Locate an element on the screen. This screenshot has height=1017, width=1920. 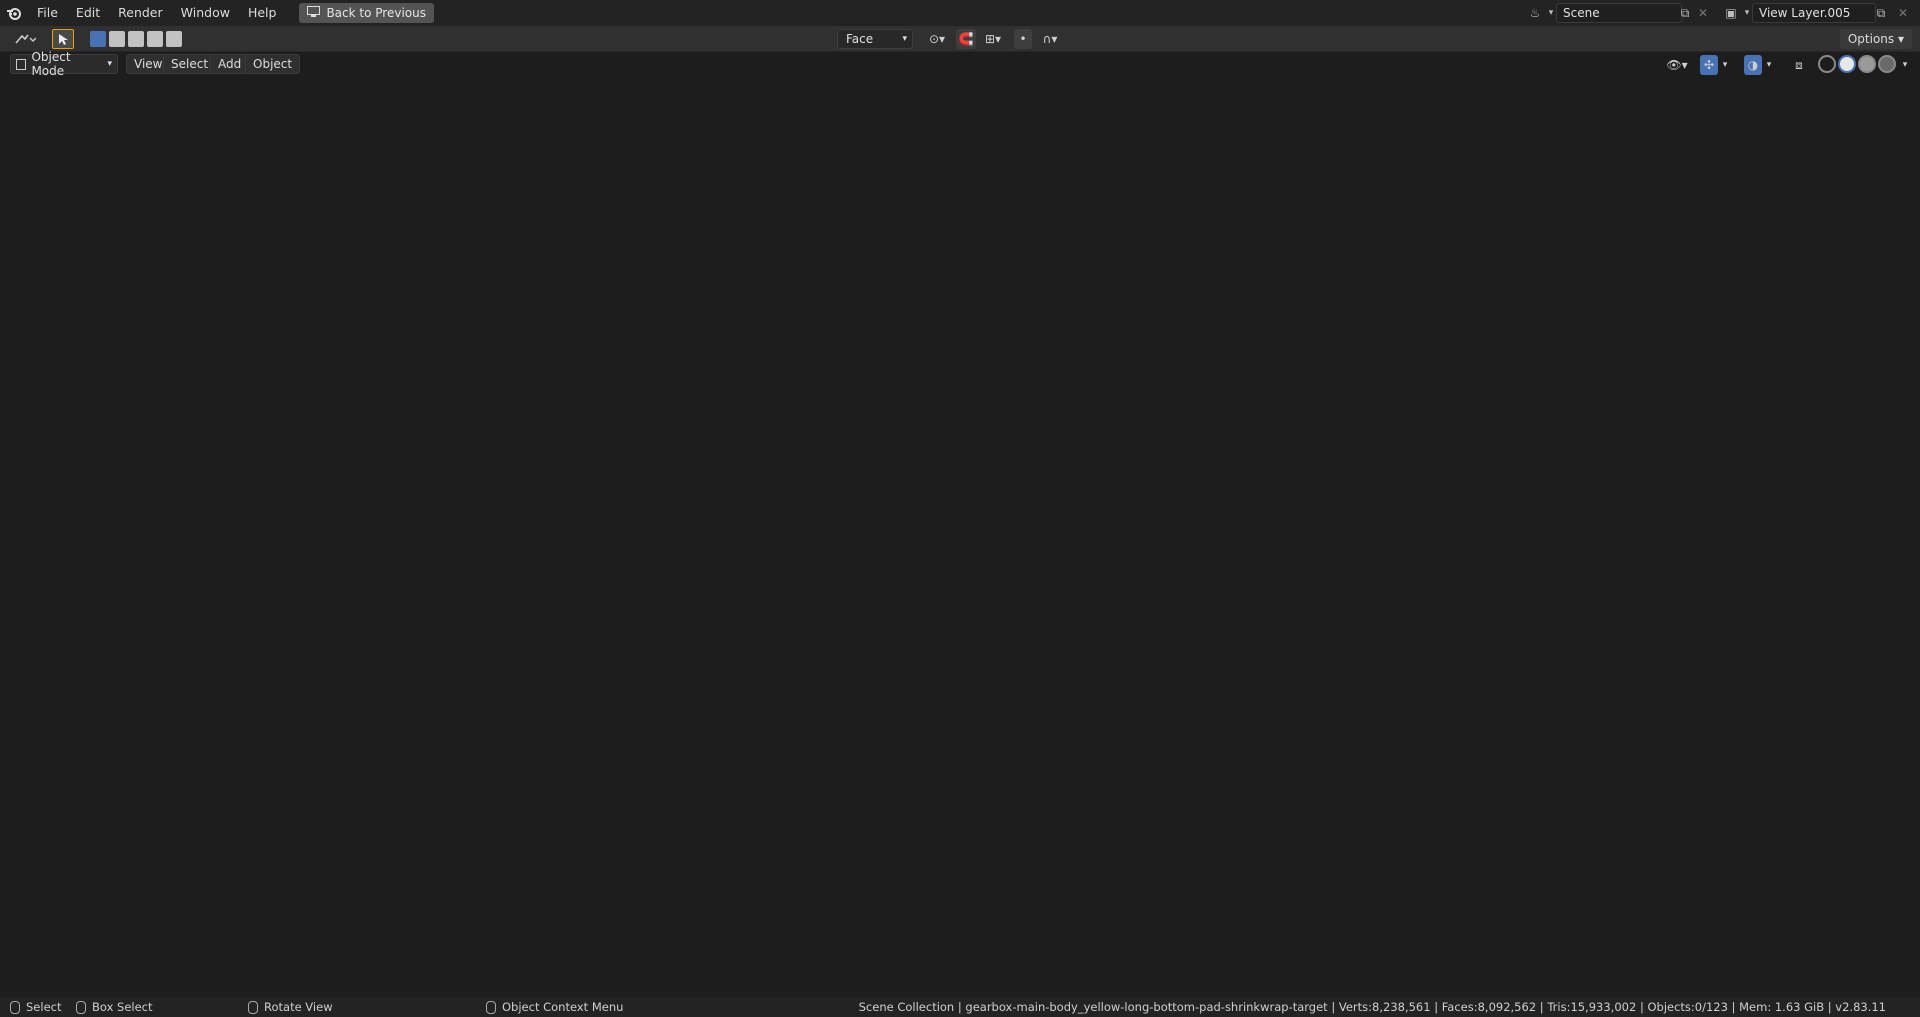
options-dropdown: Options ▾ is located at coordinates (1875, 39).